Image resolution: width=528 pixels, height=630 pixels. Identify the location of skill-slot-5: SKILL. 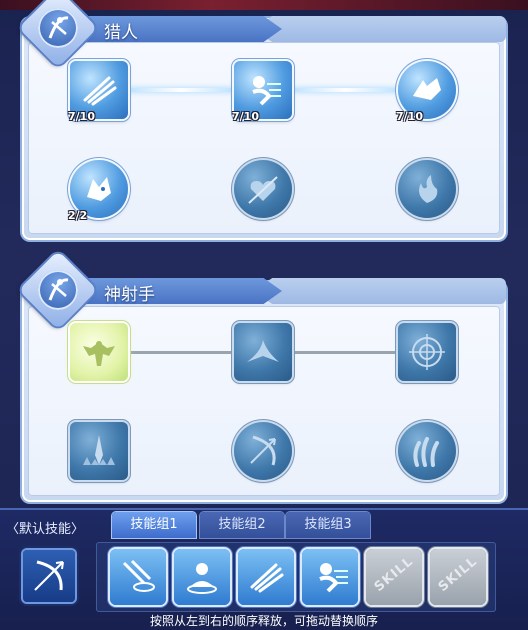
(394, 577).